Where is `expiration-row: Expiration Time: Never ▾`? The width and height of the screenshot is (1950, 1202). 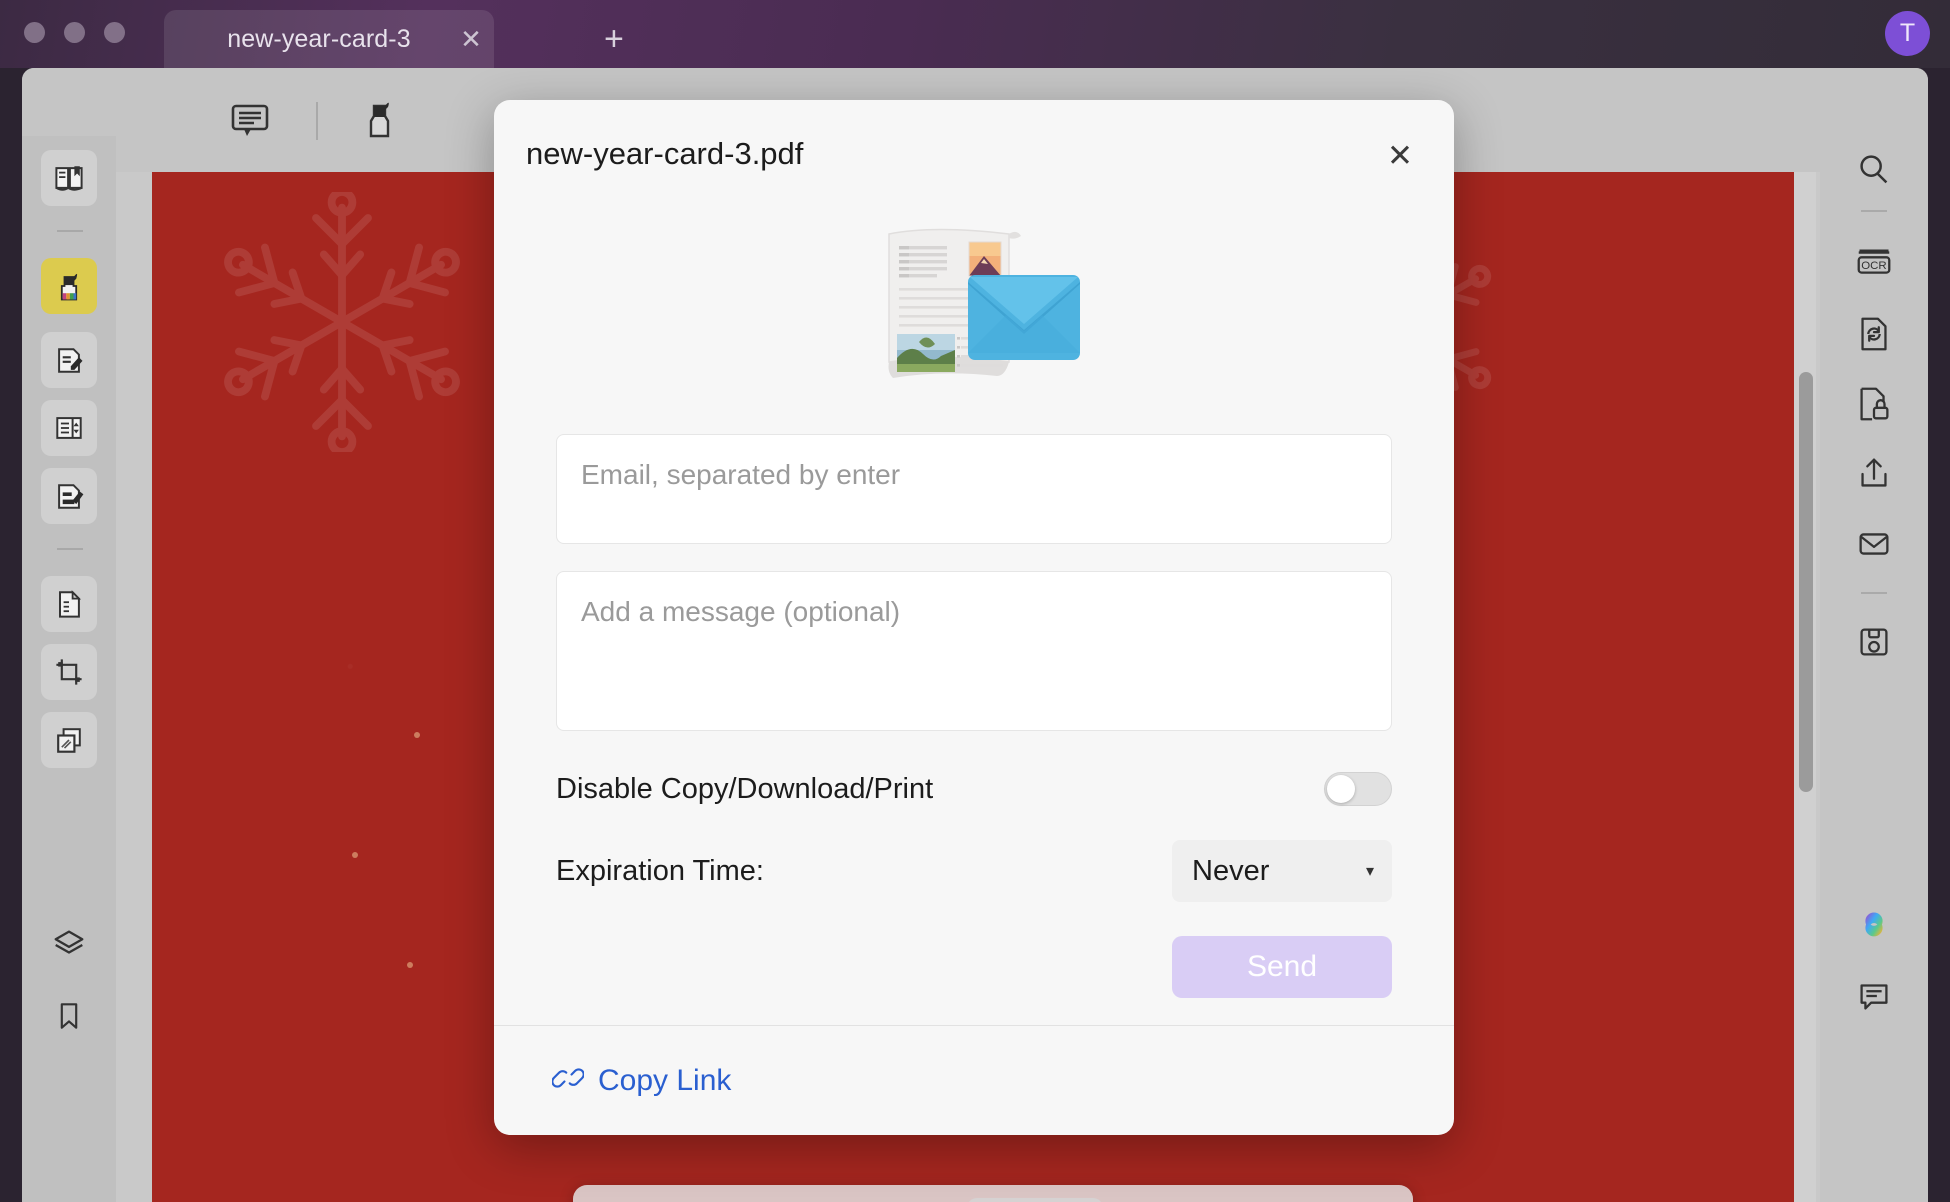 expiration-row: Expiration Time: Never ▾ is located at coordinates (974, 871).